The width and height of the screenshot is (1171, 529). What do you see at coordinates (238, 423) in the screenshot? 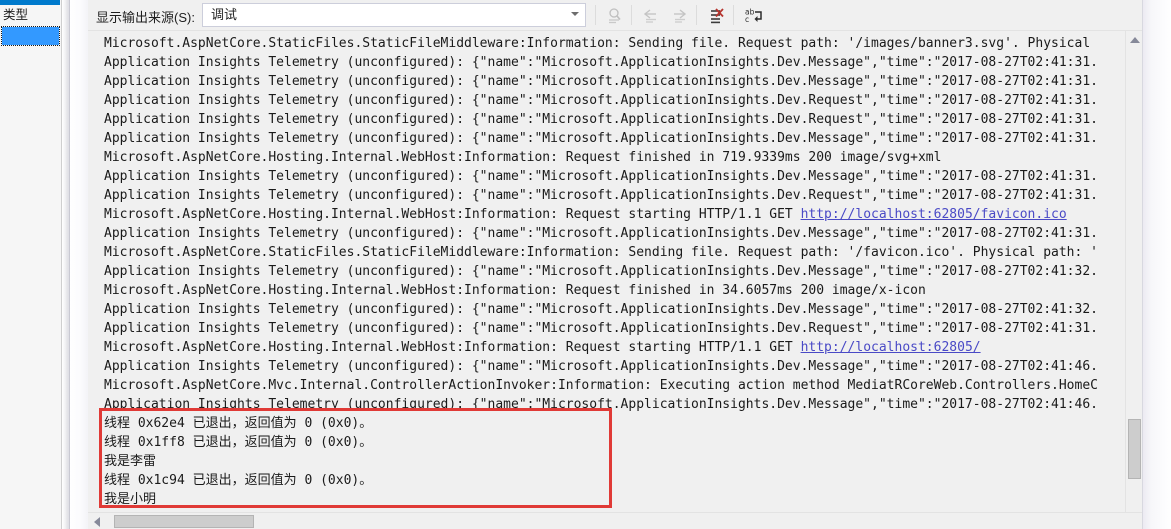
I see `log-line-text: 线程 0x62e4 已退出，返回值为 0 (0x0)。` at bounding box center [238, 423].